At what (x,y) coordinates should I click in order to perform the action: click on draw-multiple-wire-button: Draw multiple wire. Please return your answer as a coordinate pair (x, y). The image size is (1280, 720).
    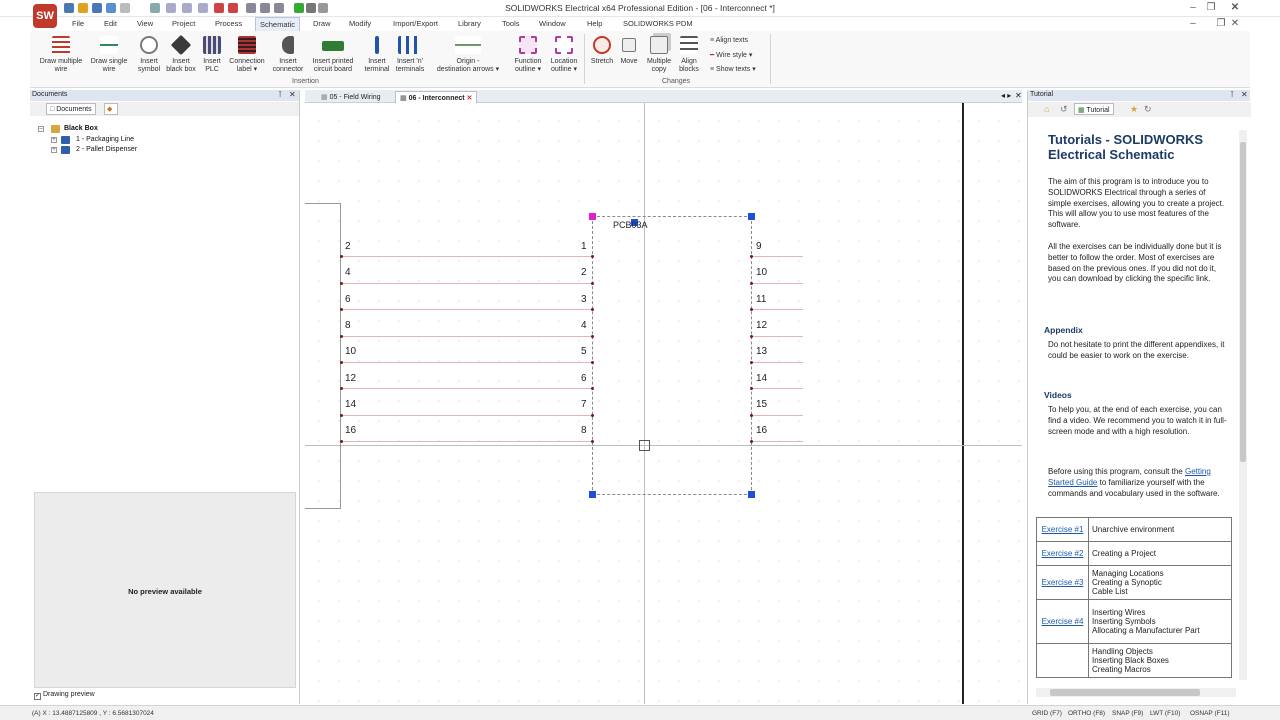
    Looking at the image, I should click on (61, 54).